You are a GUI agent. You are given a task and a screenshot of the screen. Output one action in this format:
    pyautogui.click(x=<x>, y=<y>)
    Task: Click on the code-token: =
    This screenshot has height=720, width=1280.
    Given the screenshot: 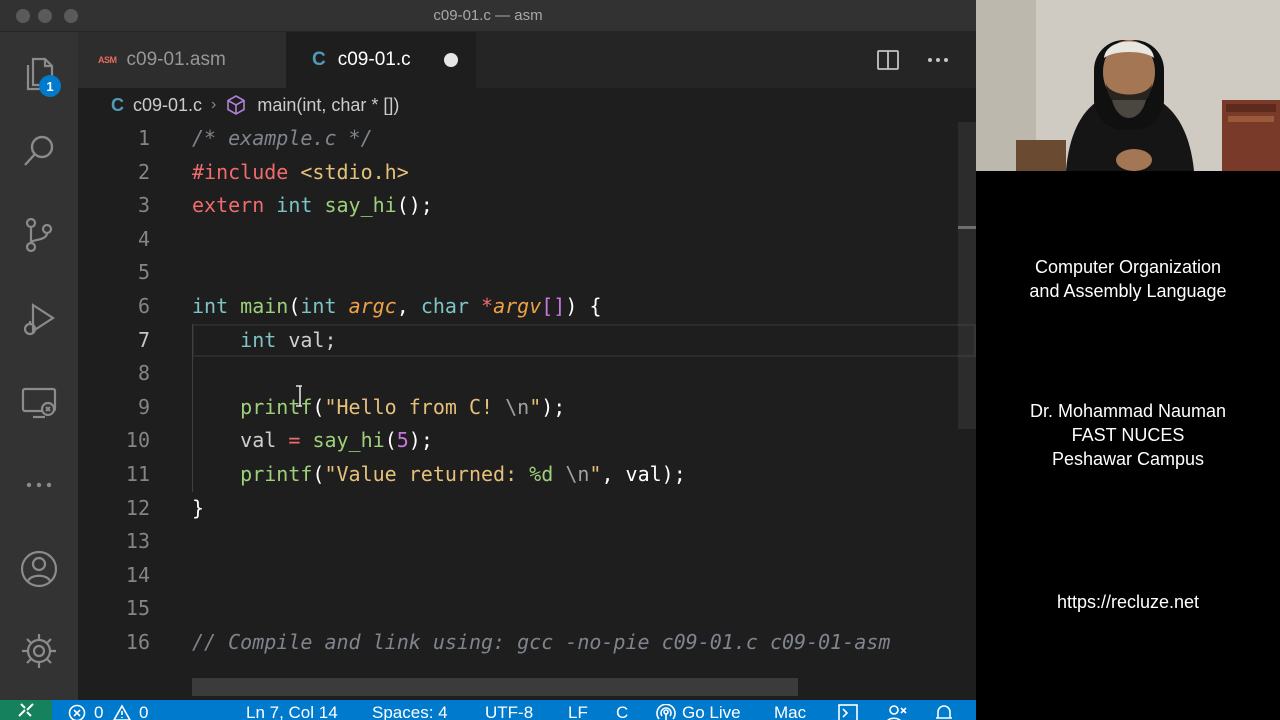 What is the action you would take?
    pyautogui.click(x=294, y=440)
    